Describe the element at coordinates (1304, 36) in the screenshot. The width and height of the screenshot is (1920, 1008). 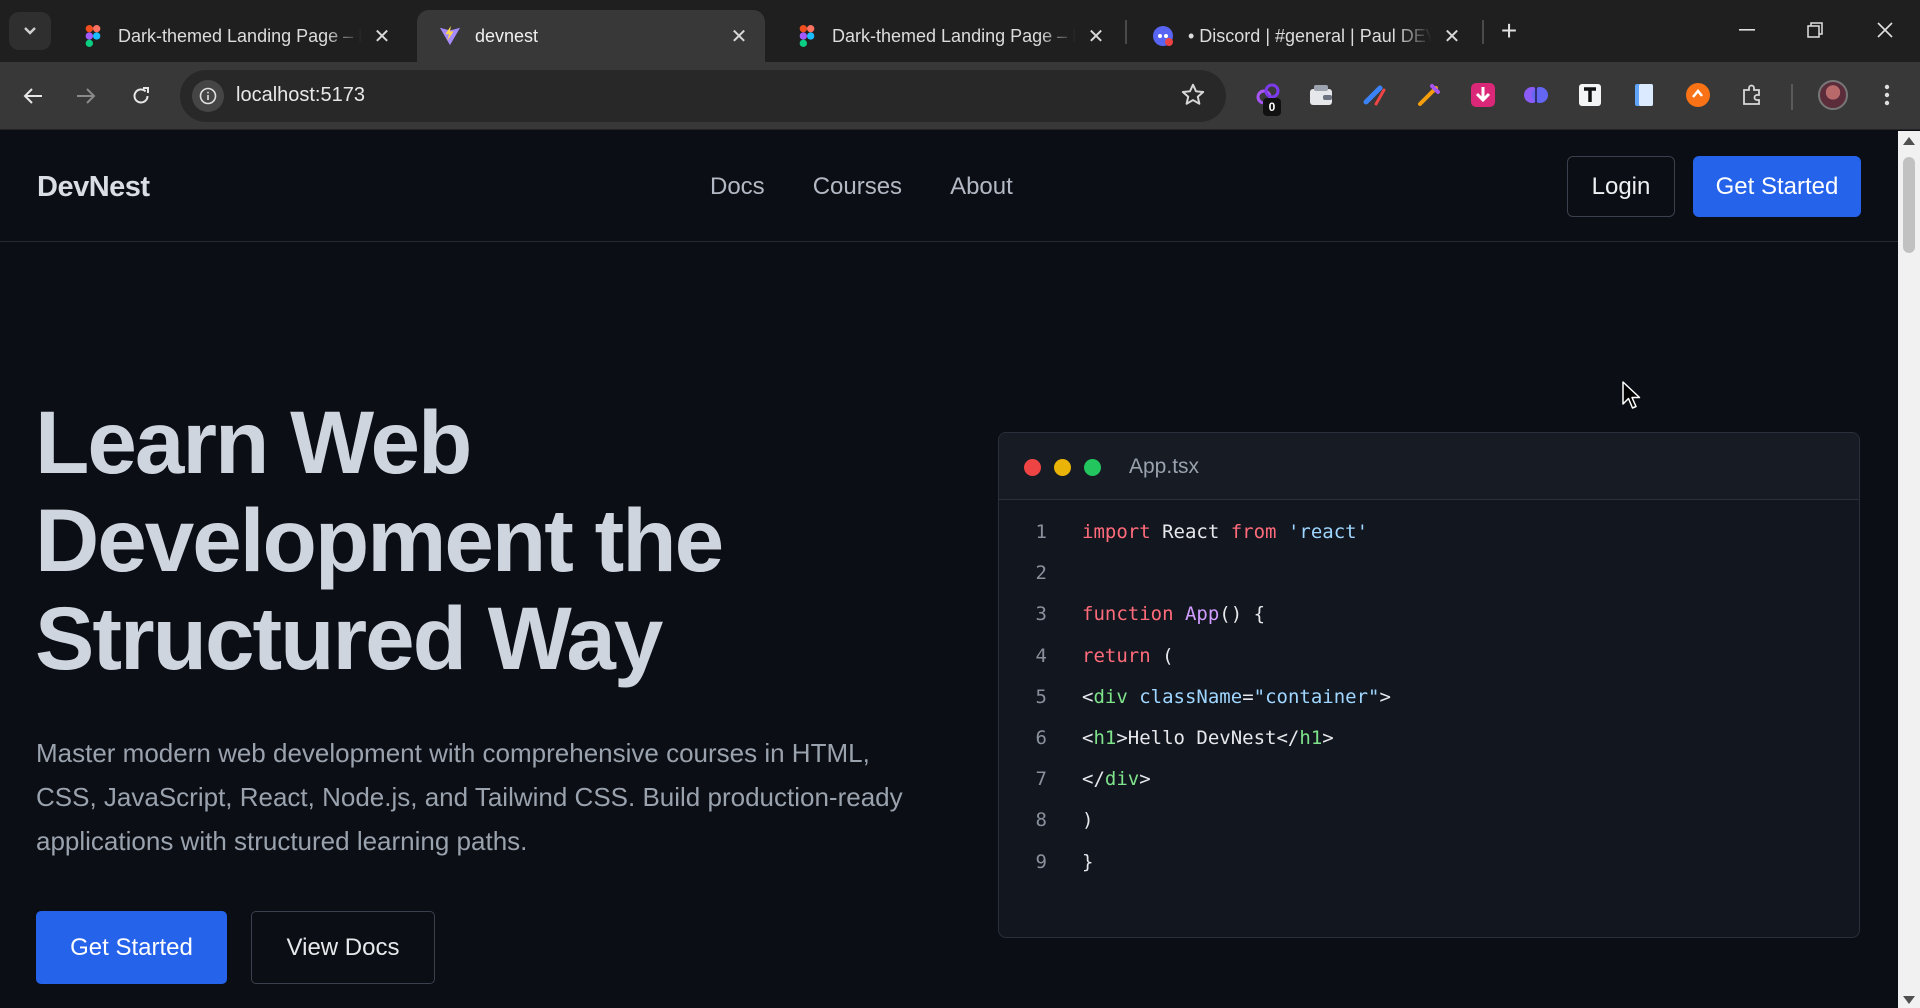
I see `browser-tab-discord: • Discord | #general | Paul DEV's ✕` at that location.